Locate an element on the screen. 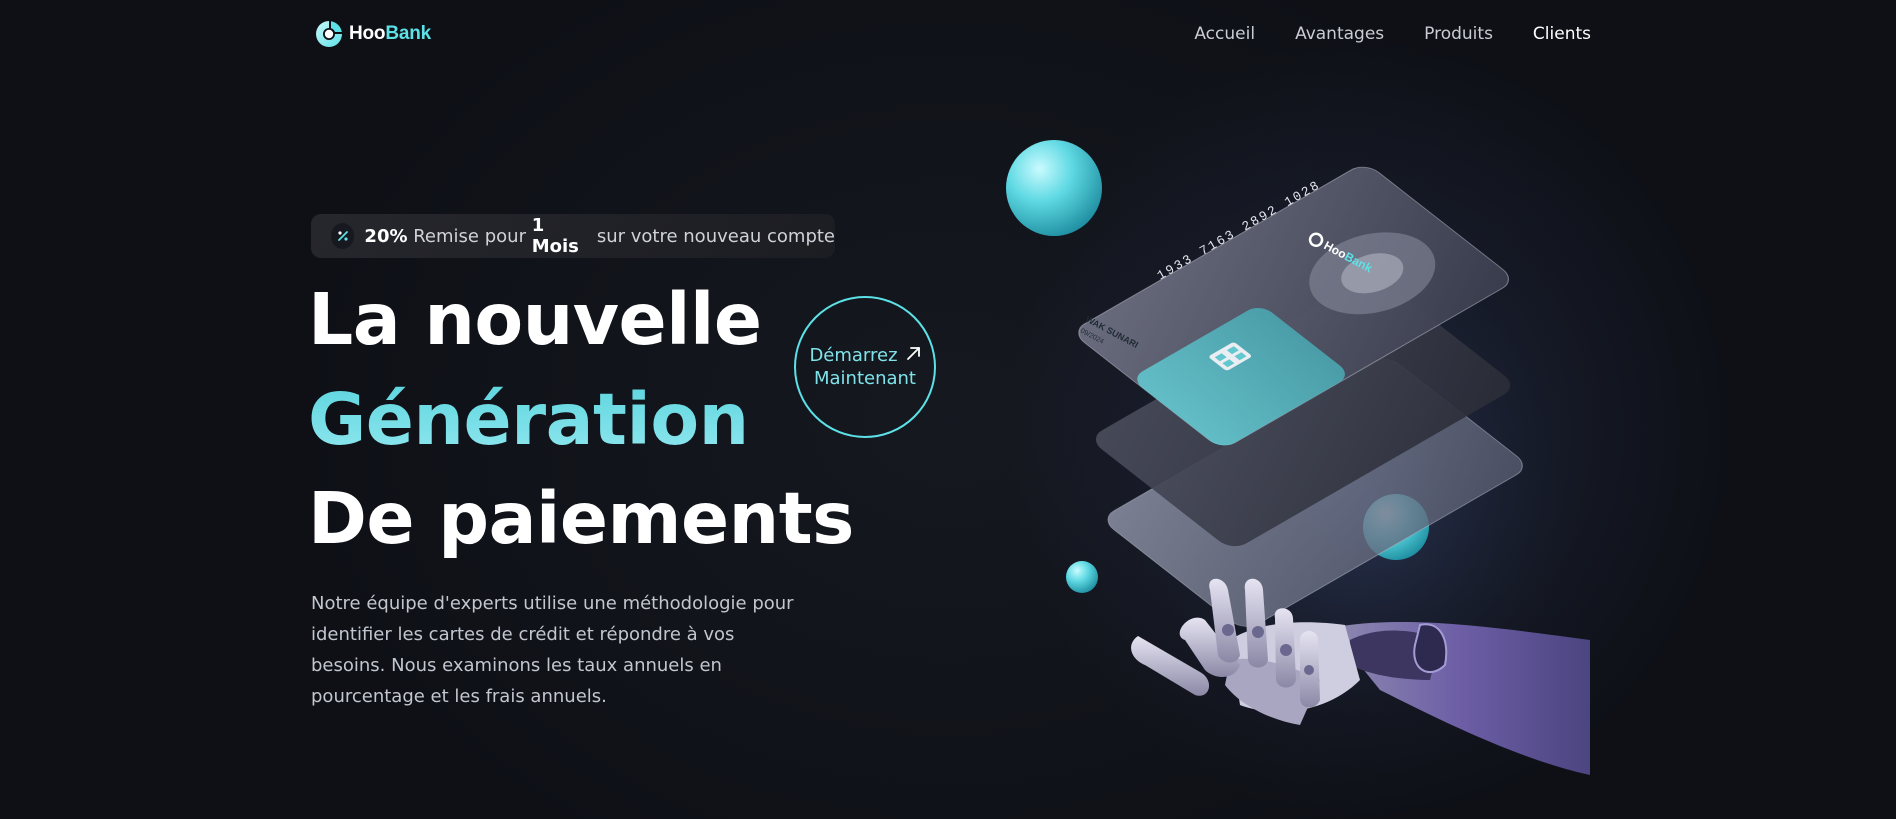  get-started-button: Démarrez Maintenant is located at coordinates (865, 367).